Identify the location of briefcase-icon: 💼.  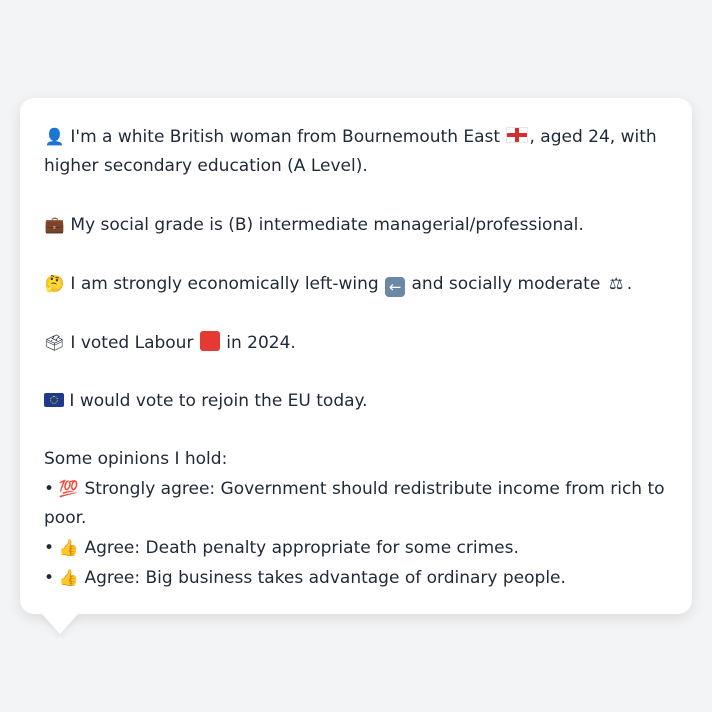
(54, 224).